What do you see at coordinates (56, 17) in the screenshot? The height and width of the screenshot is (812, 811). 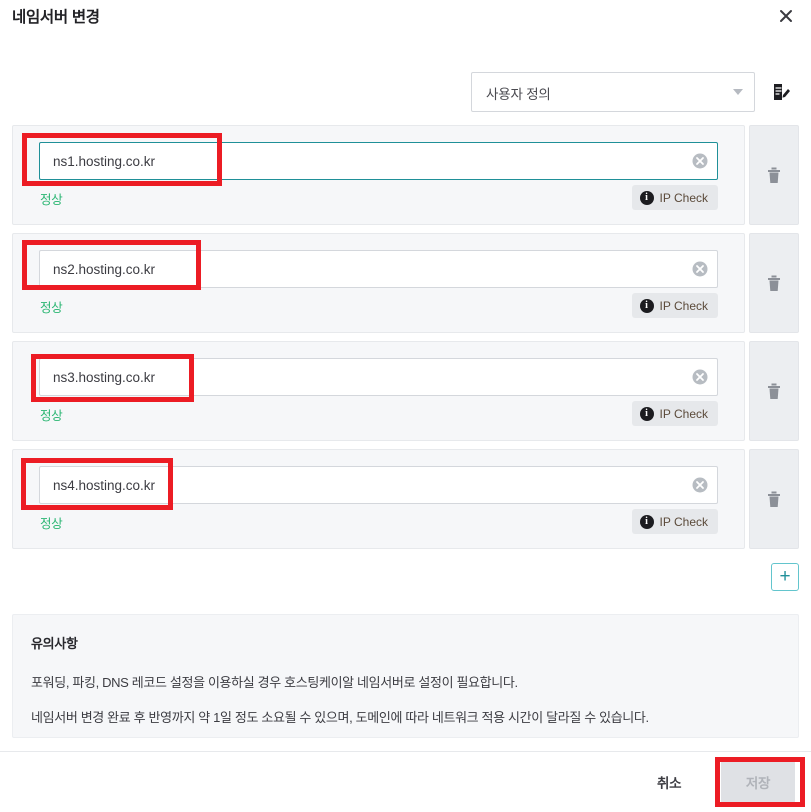 I see `page-title: 네임서버 변경` at bounding box center [56, 17].